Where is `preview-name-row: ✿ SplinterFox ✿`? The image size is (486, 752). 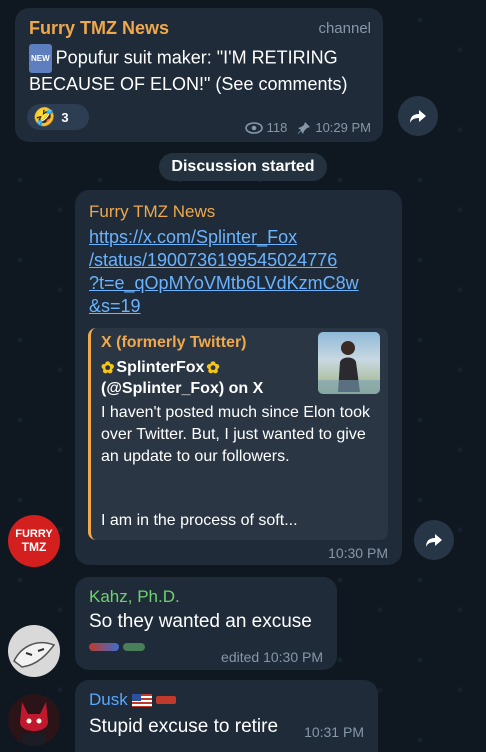
preview-name-row: ✿ SplinterFox ✿ is located at coordinates (160, 368).